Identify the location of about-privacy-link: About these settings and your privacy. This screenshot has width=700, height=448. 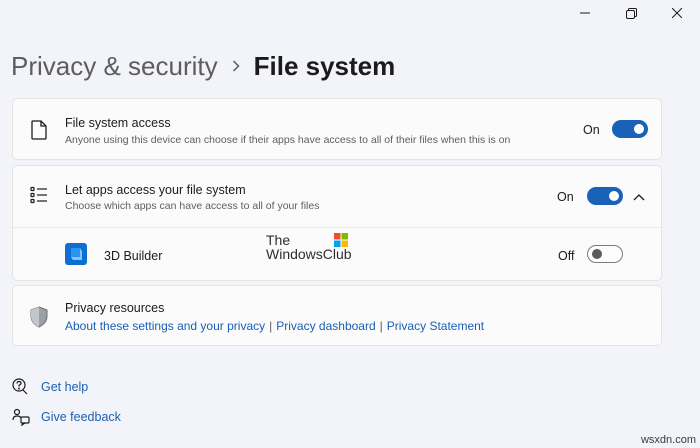
(165, 326).